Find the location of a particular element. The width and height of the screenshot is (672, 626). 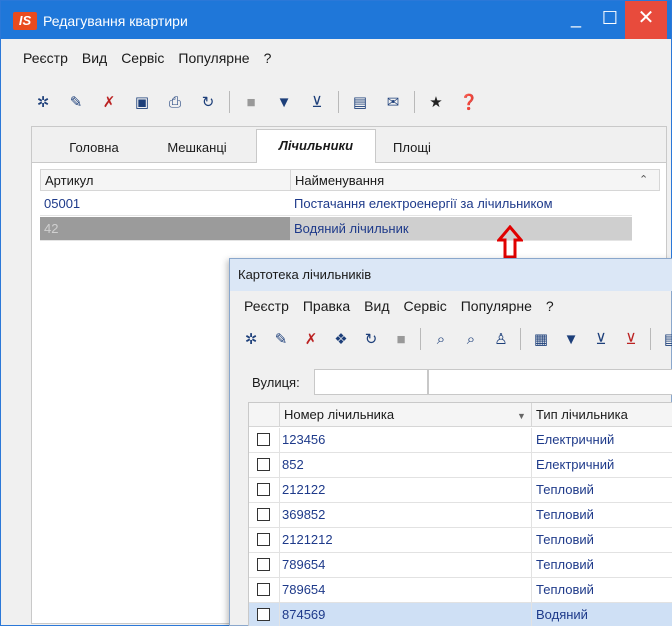

sub-menu-help: ? is located at coordinates (550, 306).